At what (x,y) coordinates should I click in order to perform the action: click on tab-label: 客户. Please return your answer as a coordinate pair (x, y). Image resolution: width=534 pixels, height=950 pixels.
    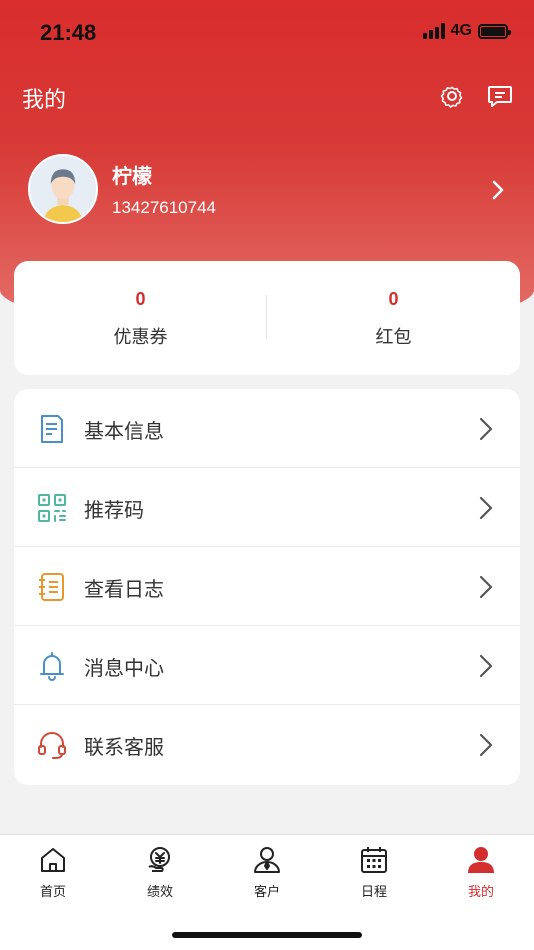
    Looking at the image, I should click on (266, 892).